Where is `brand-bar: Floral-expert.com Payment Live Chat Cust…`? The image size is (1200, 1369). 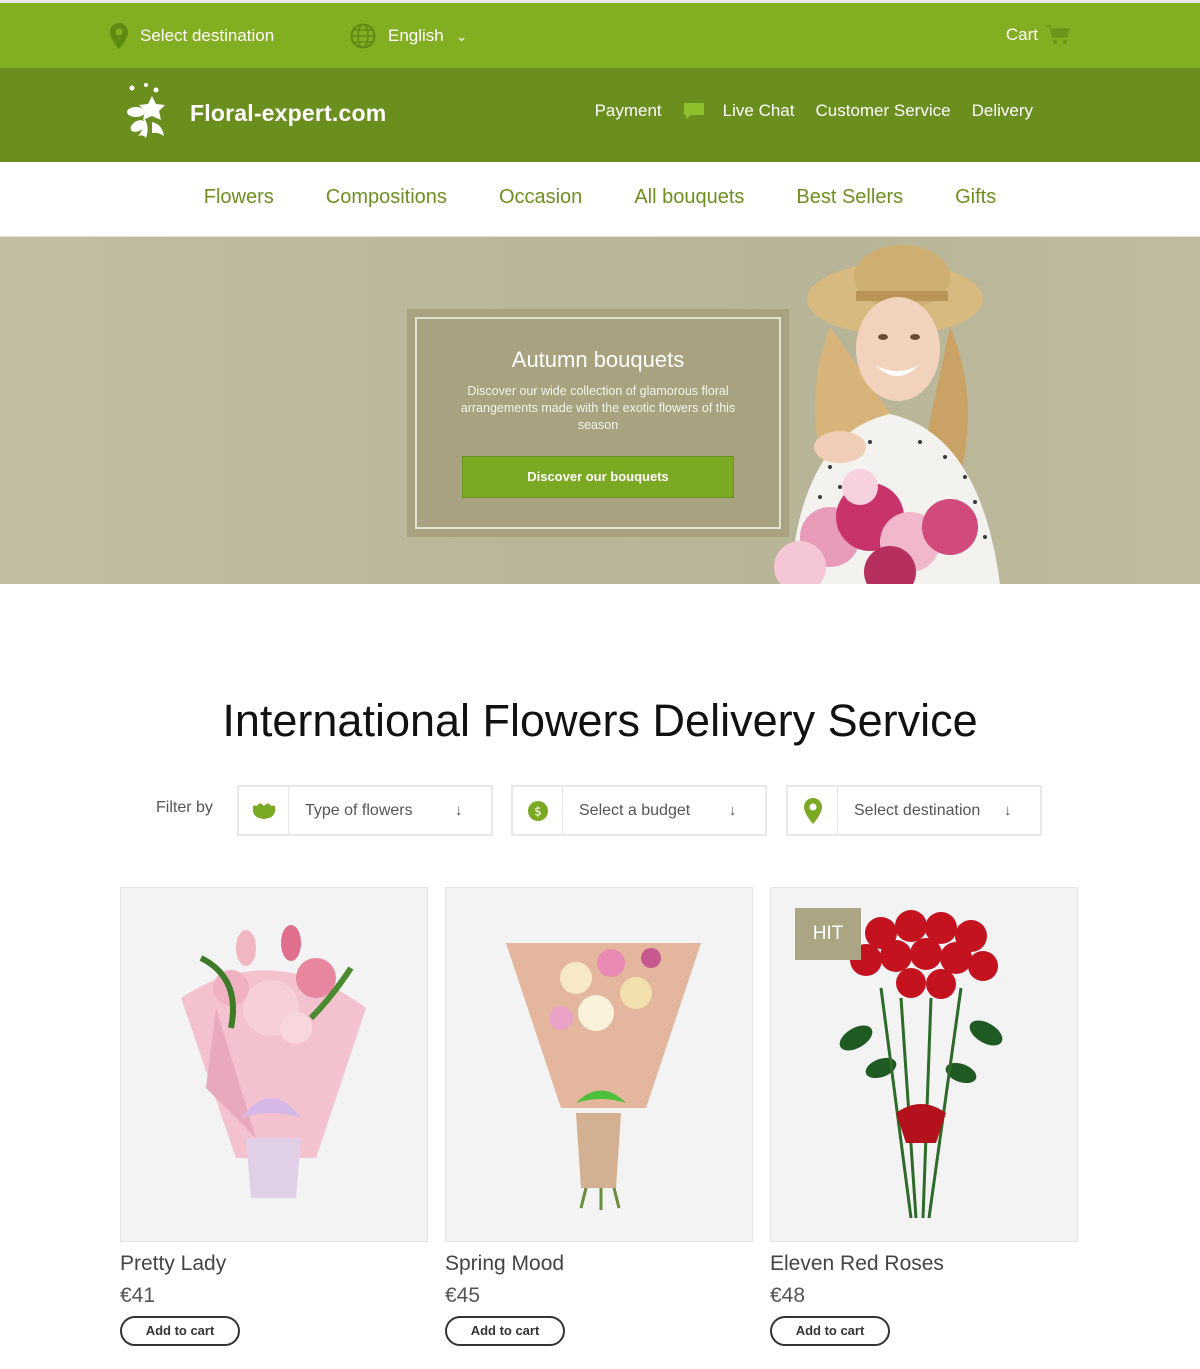 brand-bar: Floral-expert.com Payment Live Chat Cust… is located at coordinates (600, 115).